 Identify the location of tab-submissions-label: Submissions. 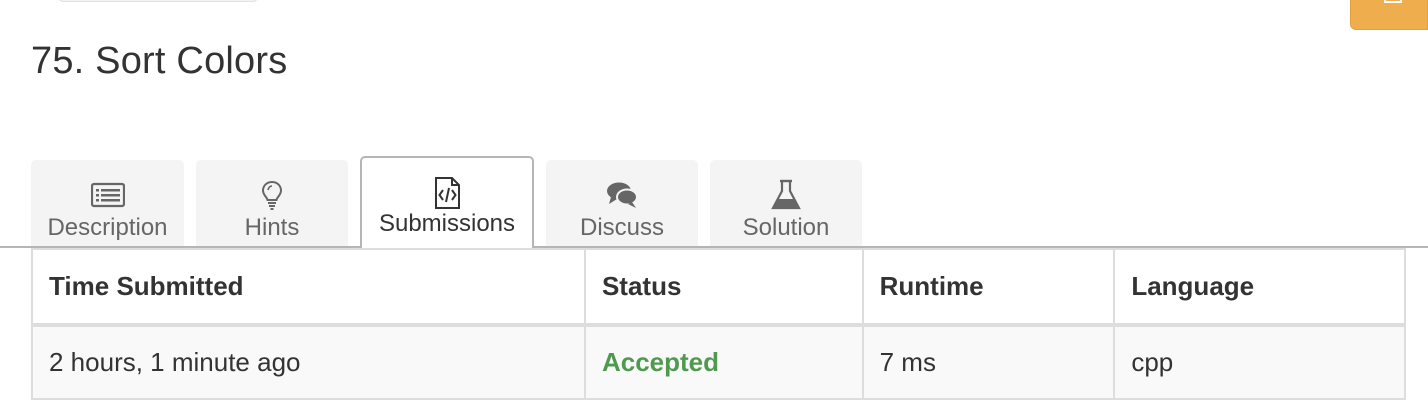
(447, 223).